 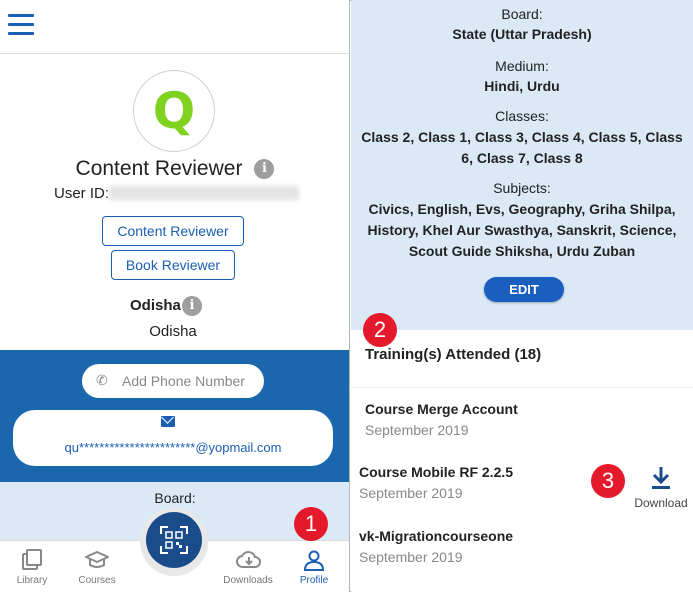 I want to click on download-certificate-button: Download, so click(x=661, y=489).